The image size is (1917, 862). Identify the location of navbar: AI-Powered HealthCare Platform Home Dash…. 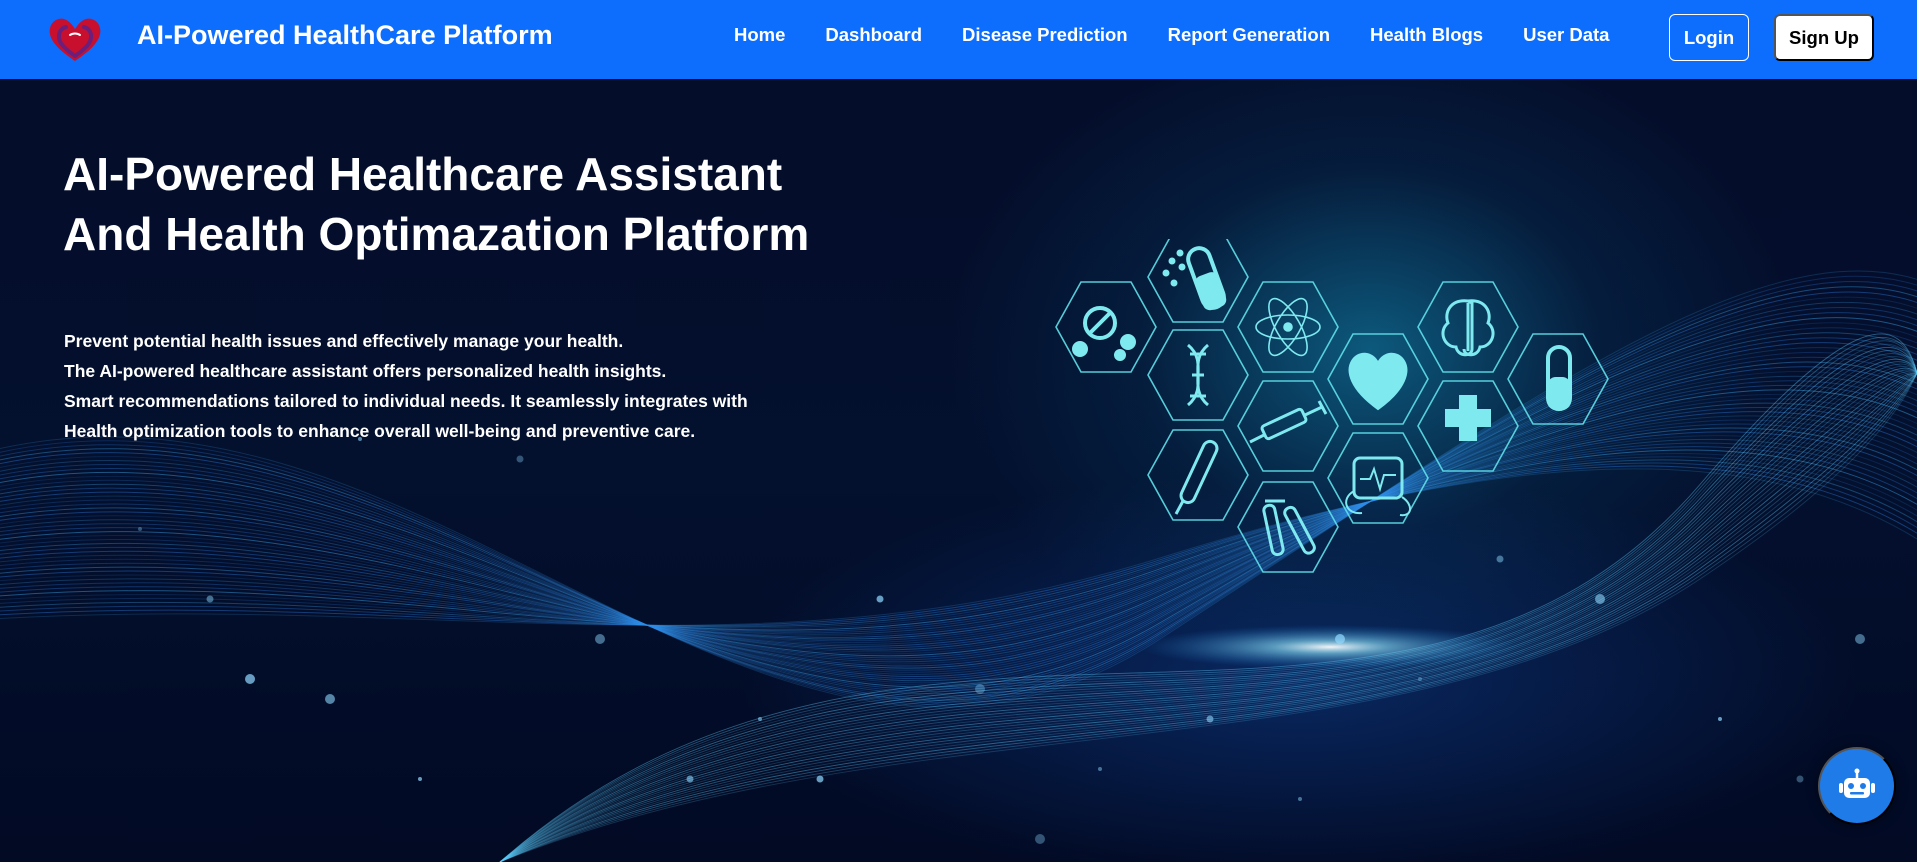
(958, 39).